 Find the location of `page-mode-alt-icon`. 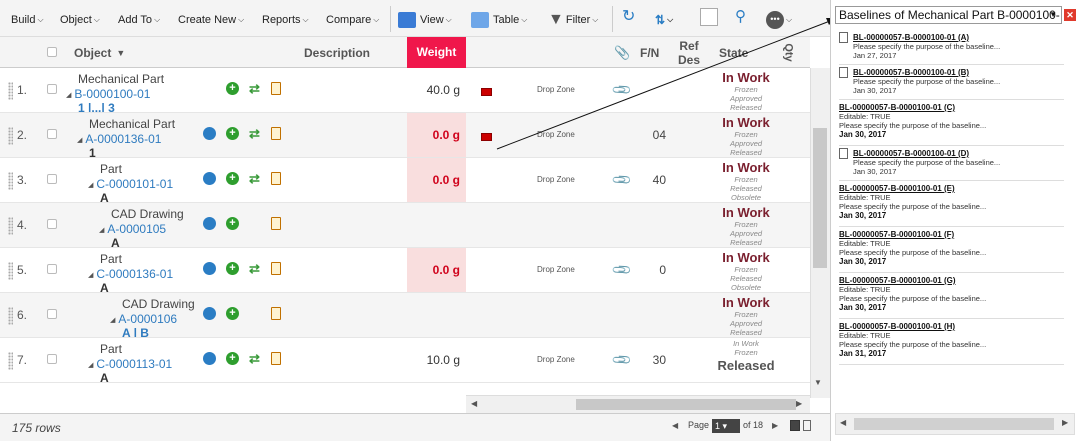

page-mode-alt-icon is located at coordinates (807, 425).